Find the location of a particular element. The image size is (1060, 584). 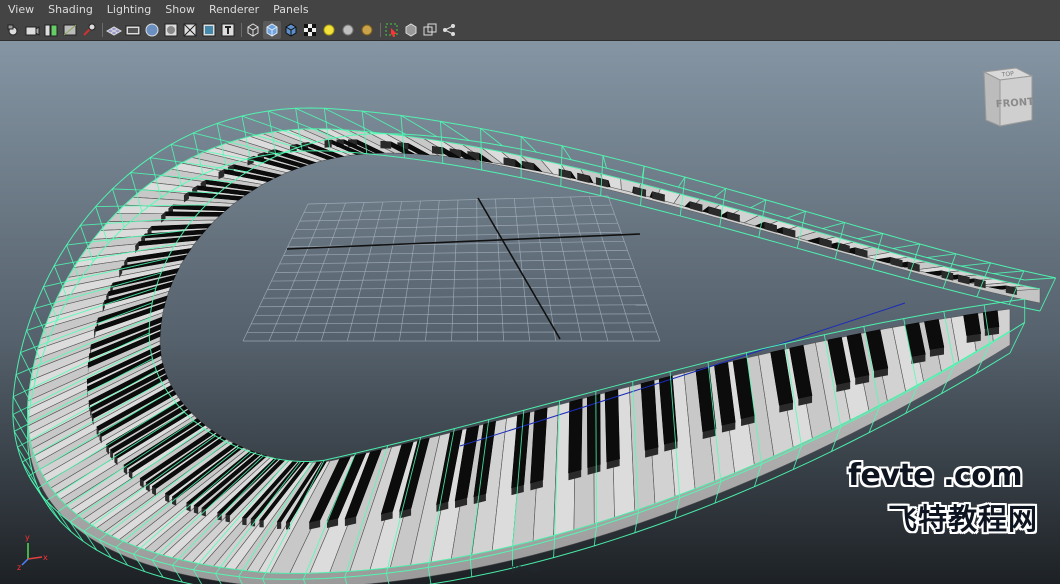

field-chart-icon is located at coordinates (190, 29).